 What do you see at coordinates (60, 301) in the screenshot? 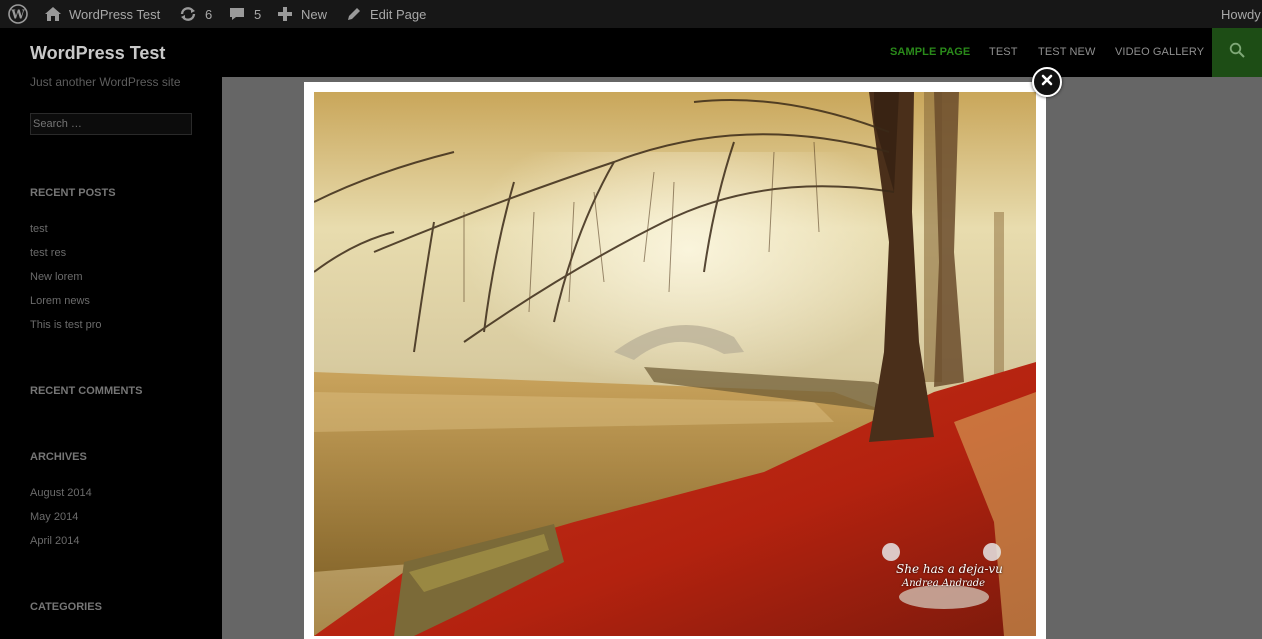
I see `recent-post-link: Lorem news` at bounding box center [60, 301].